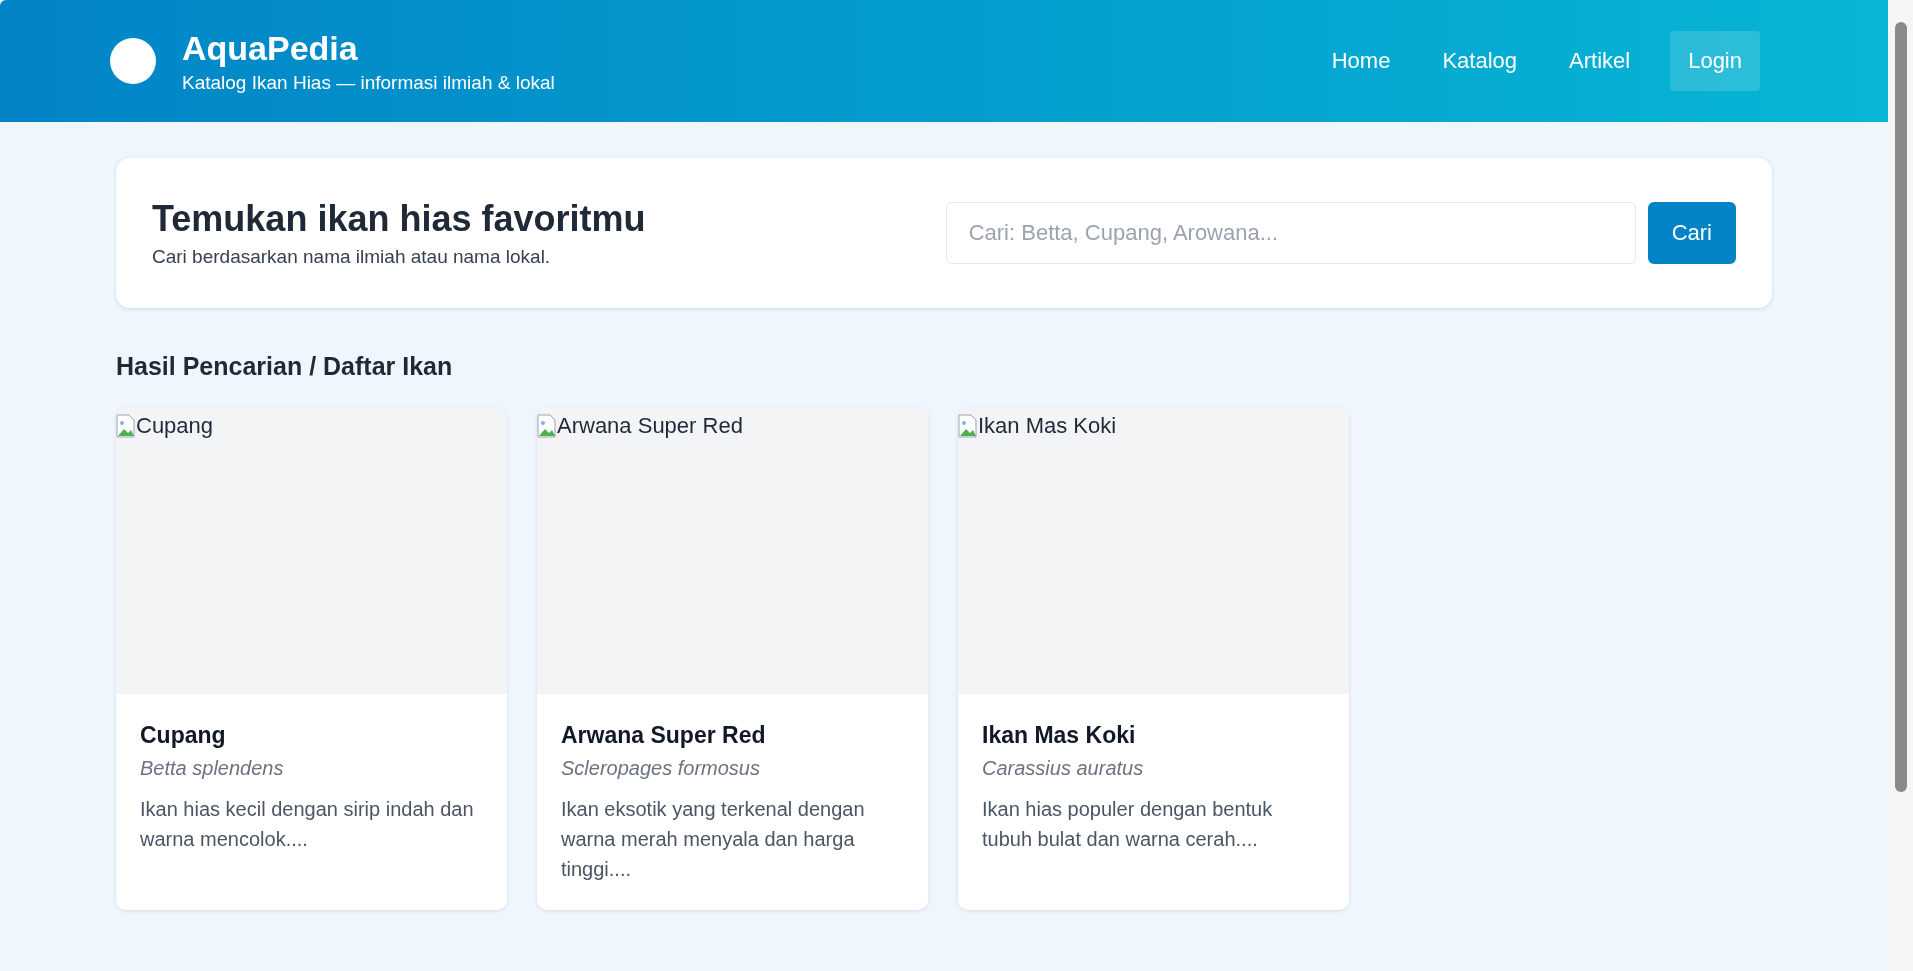  What do you see at coordinates (1600, 61) in the screenshot?
I see `nav-link: Artikel` at bounding box center [1600, 61].